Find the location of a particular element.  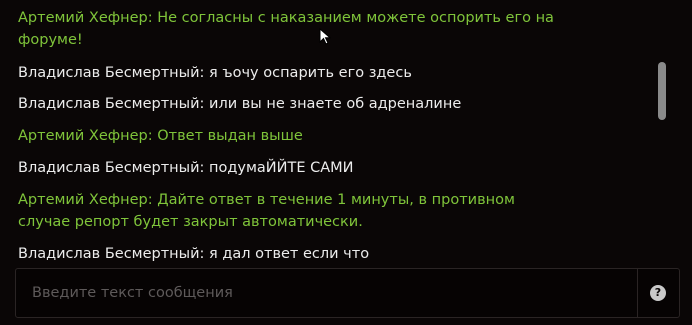

mouse-cursor-icon is located at coordinates (325, 36).